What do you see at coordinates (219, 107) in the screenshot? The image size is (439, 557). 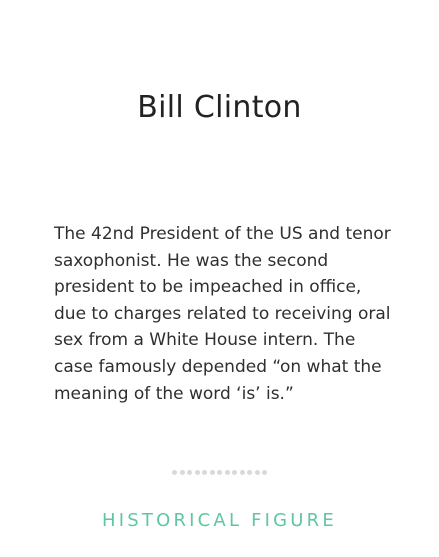 I see `card-title: Bill Clinton` at bounding box center [219, 107].